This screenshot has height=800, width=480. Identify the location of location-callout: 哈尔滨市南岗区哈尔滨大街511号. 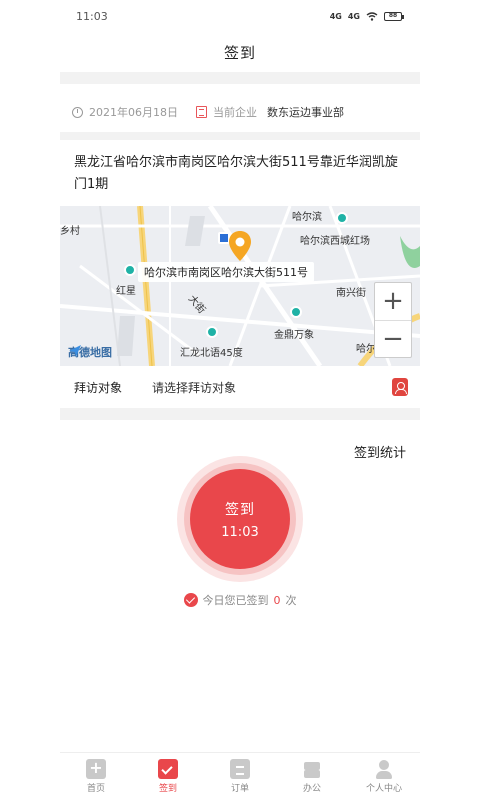
(226, 272).